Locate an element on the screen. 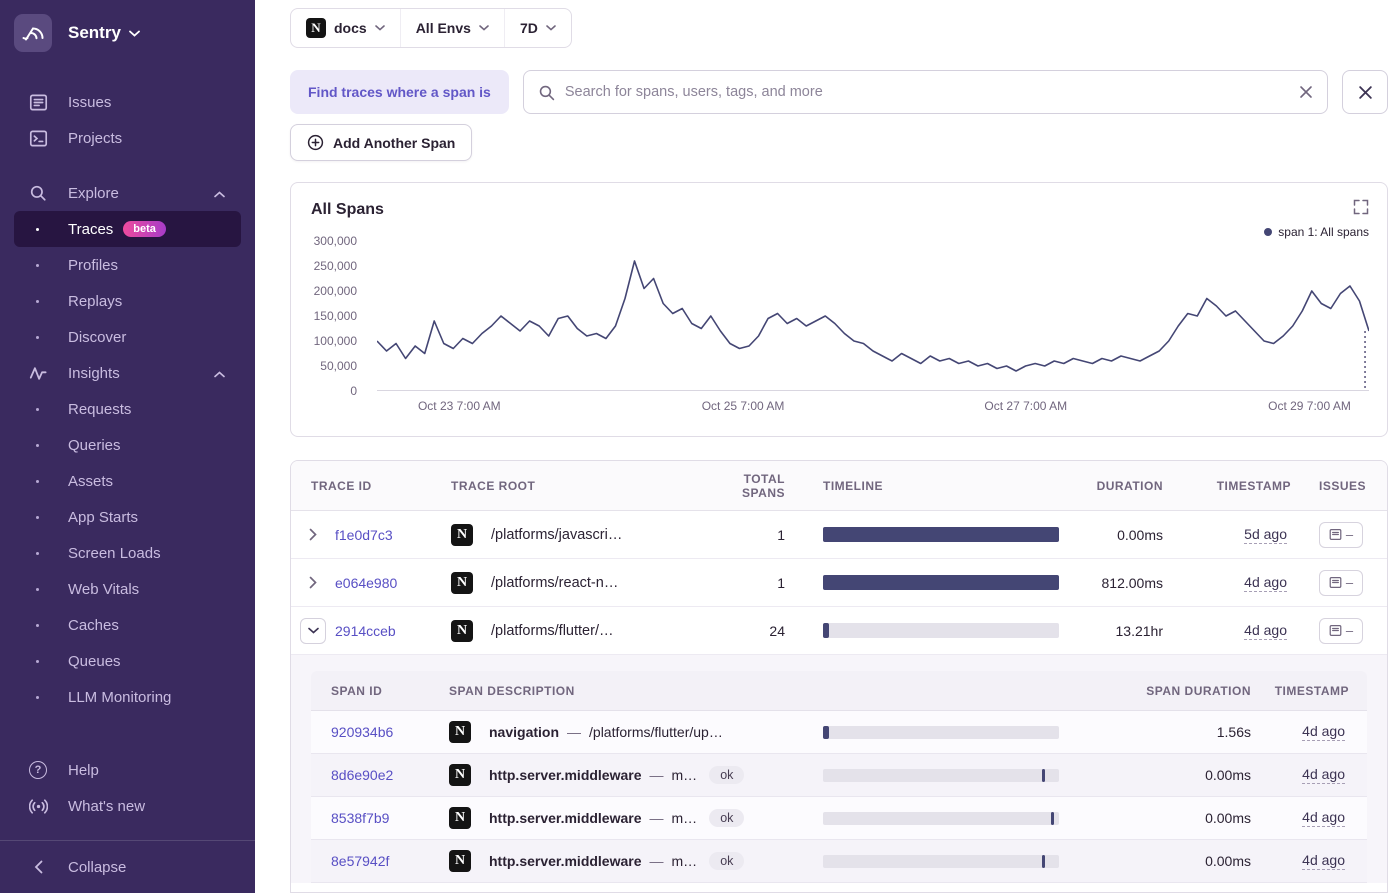 The height and width of the screenshot is (893, 1400). total-spans: 1 is located at coordinates (781, 534).